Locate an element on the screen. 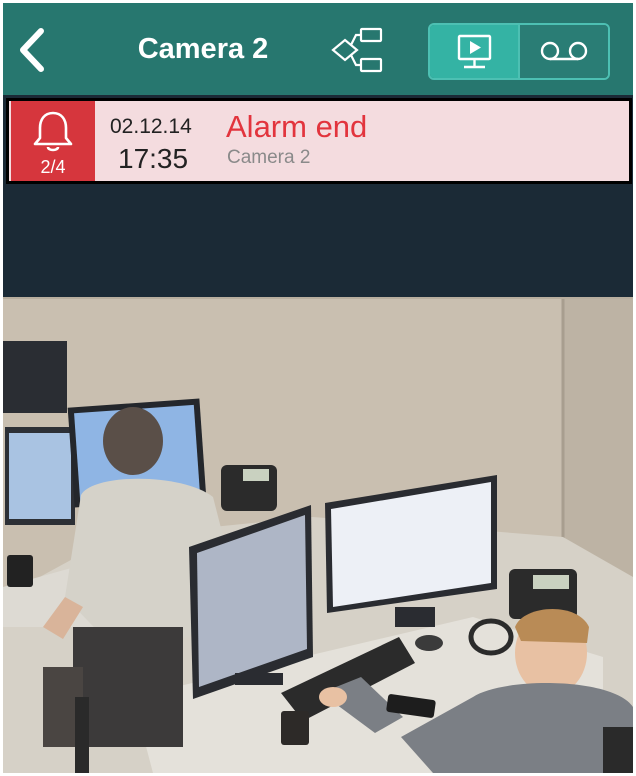 The height and width of the screenshot is (776, 636). alarm-time: 17:35 is located at coordinates (153, 158).